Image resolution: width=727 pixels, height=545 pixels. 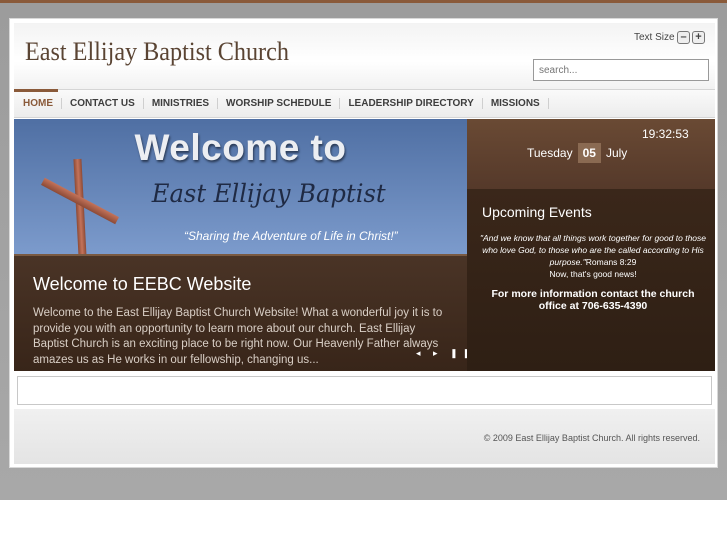 What do you see at coordinates (654, 37) in the screenshot?
I see `text-size-label: Text Size` at bounding box center [654, 37].